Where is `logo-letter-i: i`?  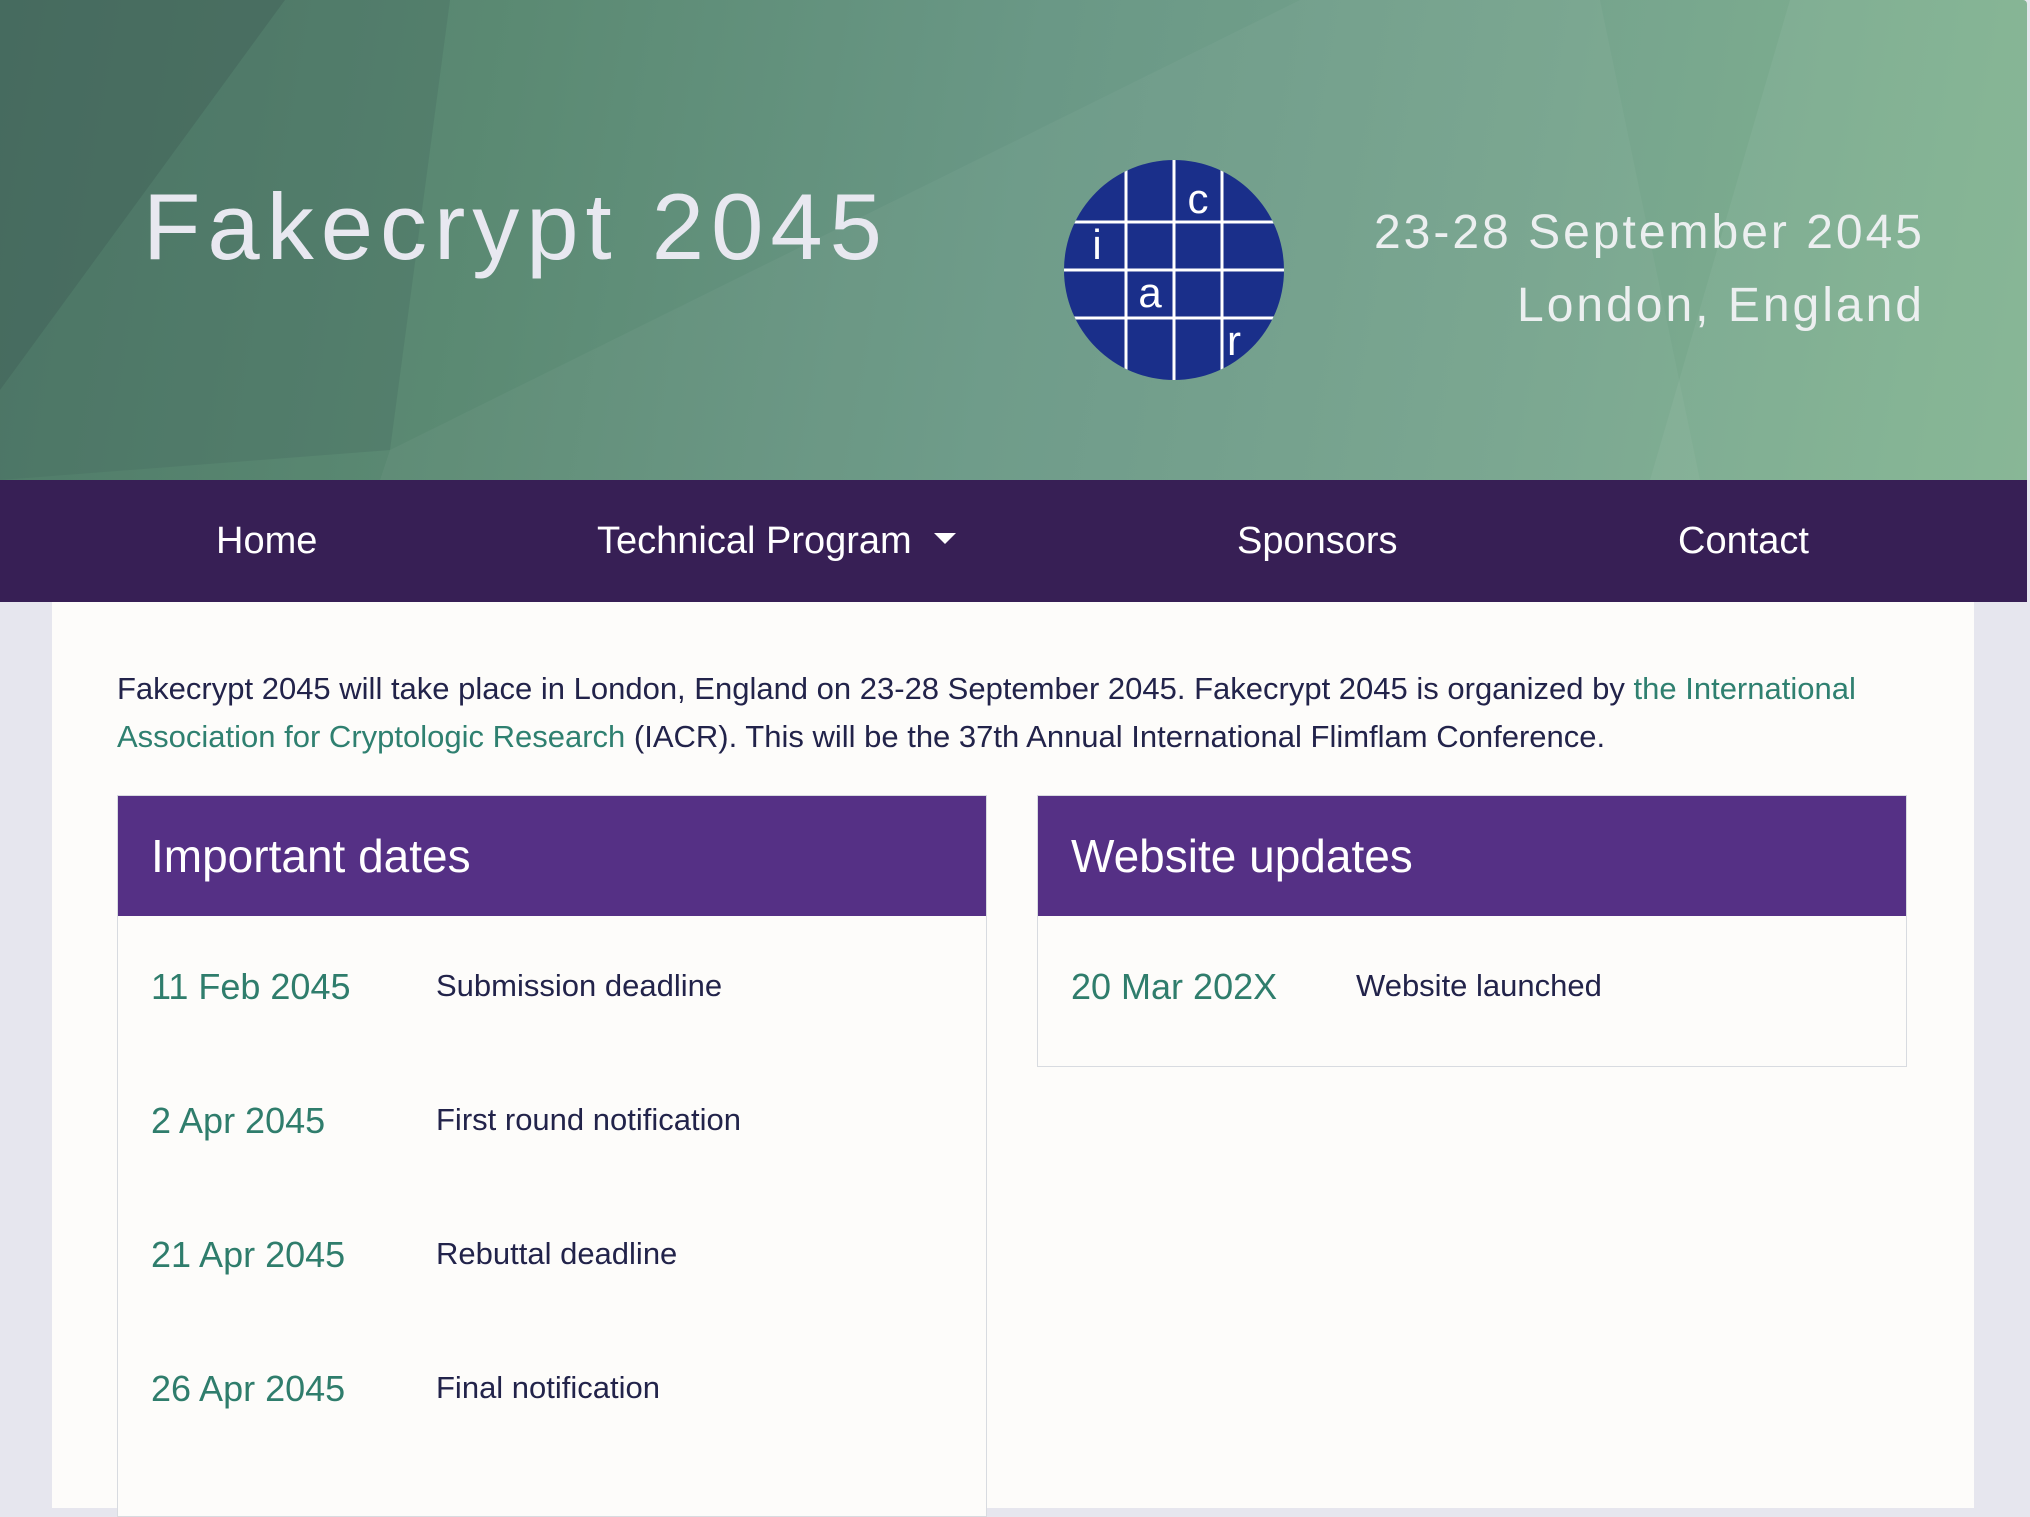
logo-letter-i: i is located at coordinates (1096, 244).